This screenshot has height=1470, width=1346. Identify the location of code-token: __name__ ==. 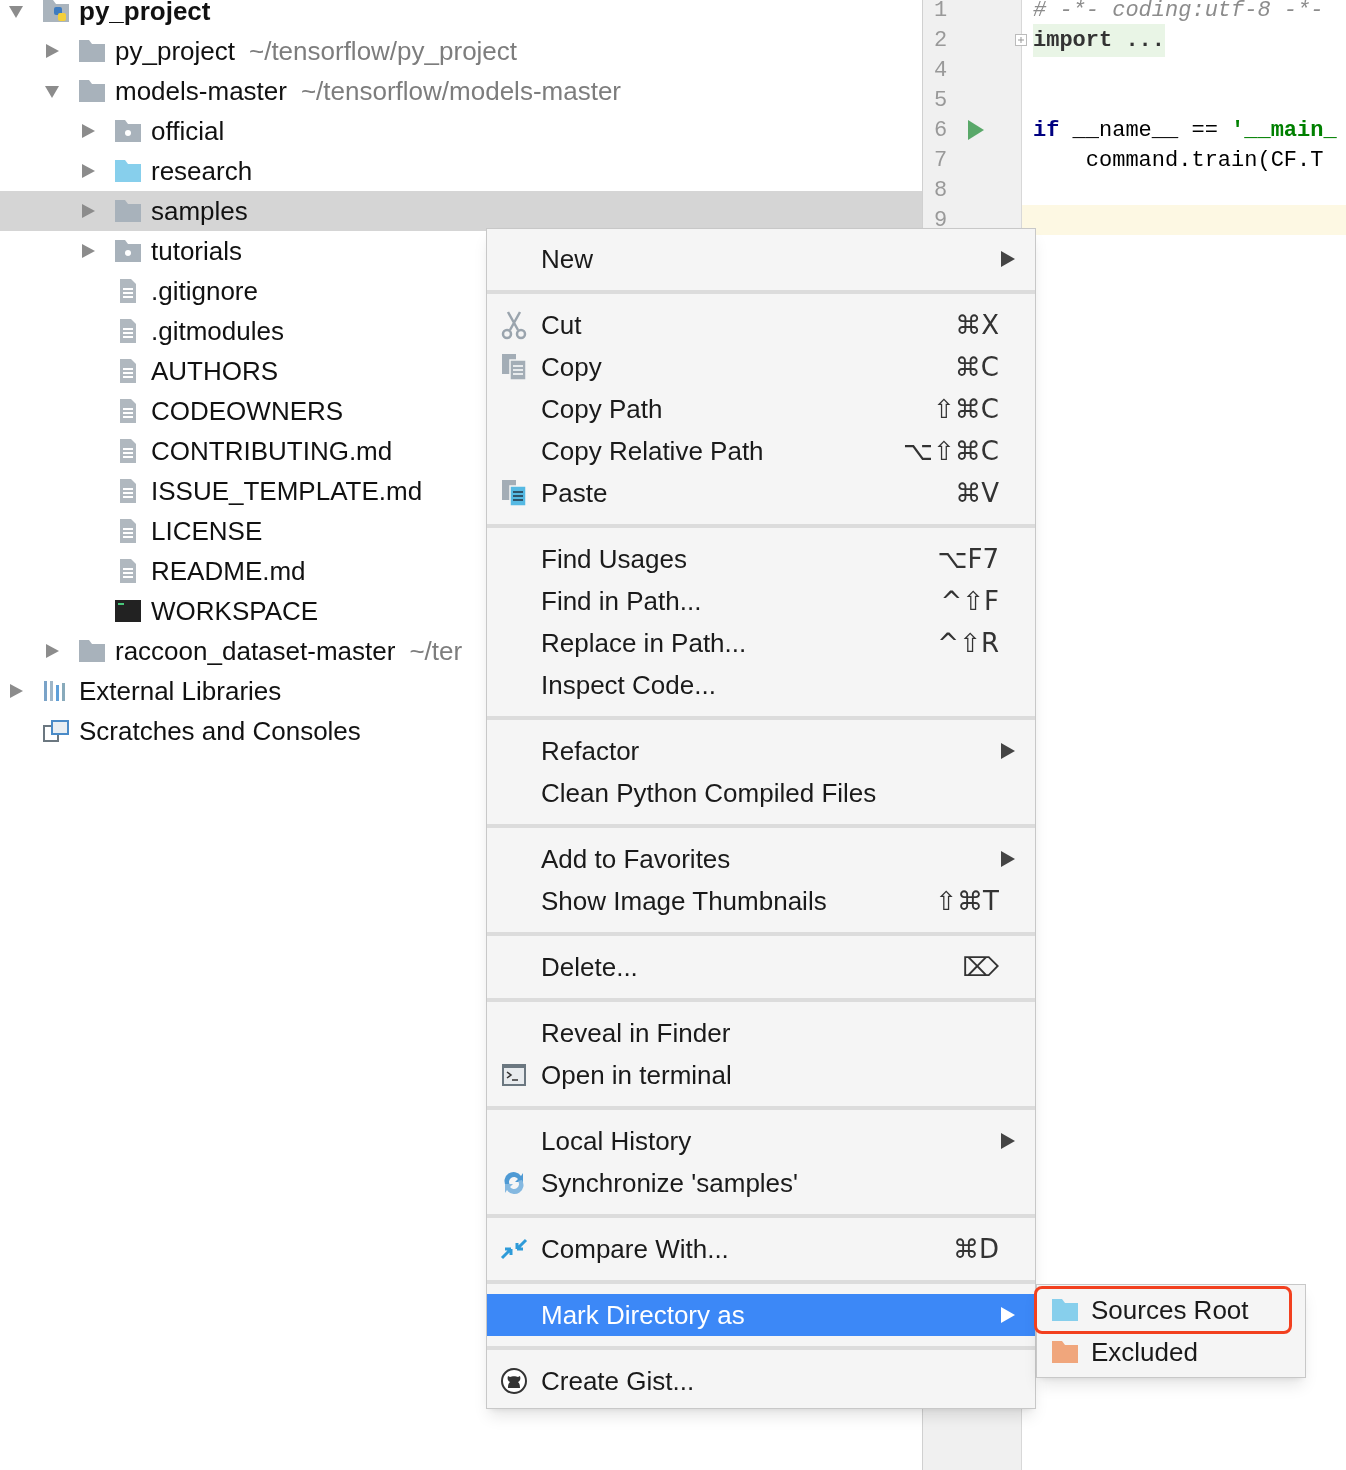
(1145, 130).